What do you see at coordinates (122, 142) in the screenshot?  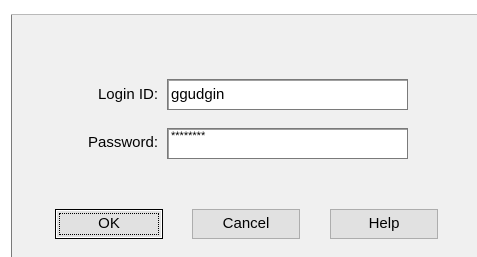 I see `password-label: Password:` at bounding box center [122, 142].